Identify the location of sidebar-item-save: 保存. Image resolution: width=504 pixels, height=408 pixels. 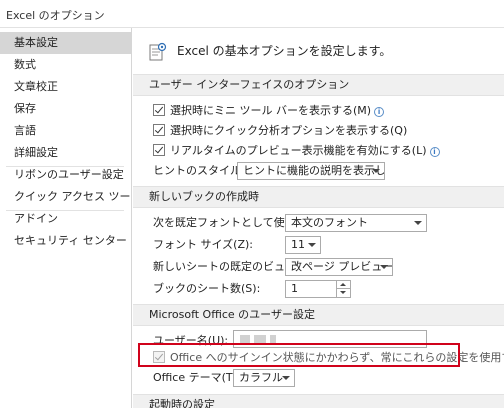
(65, 109).